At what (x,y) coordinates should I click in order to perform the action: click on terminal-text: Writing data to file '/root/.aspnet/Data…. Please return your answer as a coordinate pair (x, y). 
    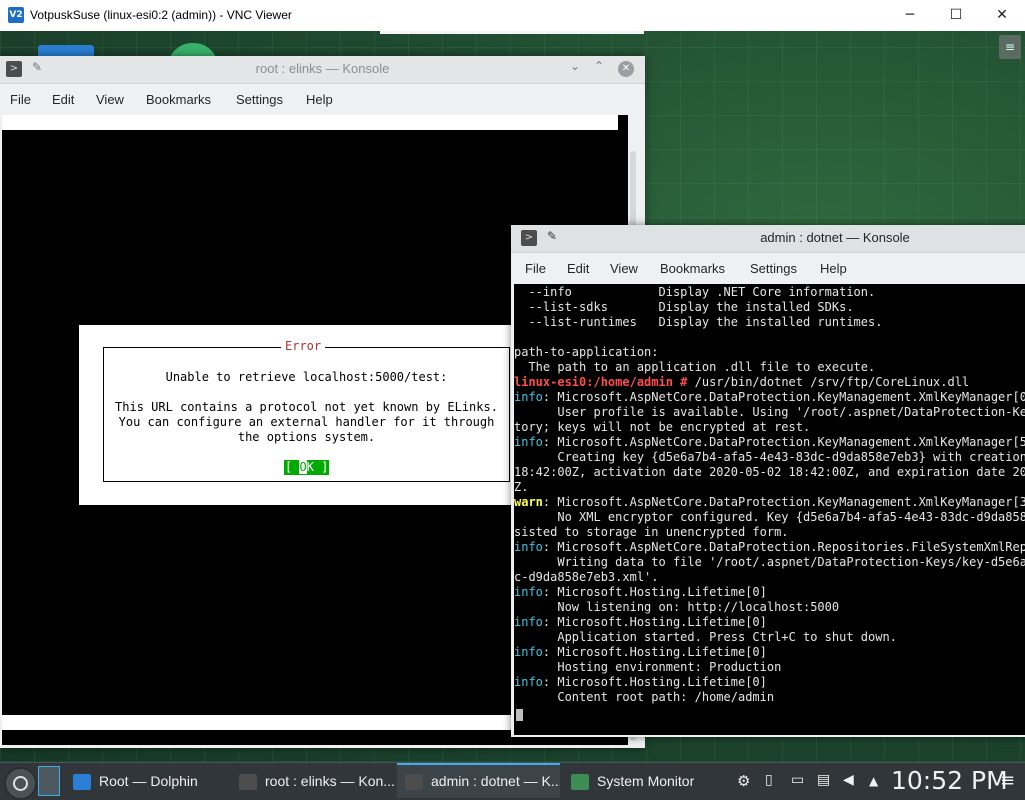
    Looking at the image, I should click on (769, 562).